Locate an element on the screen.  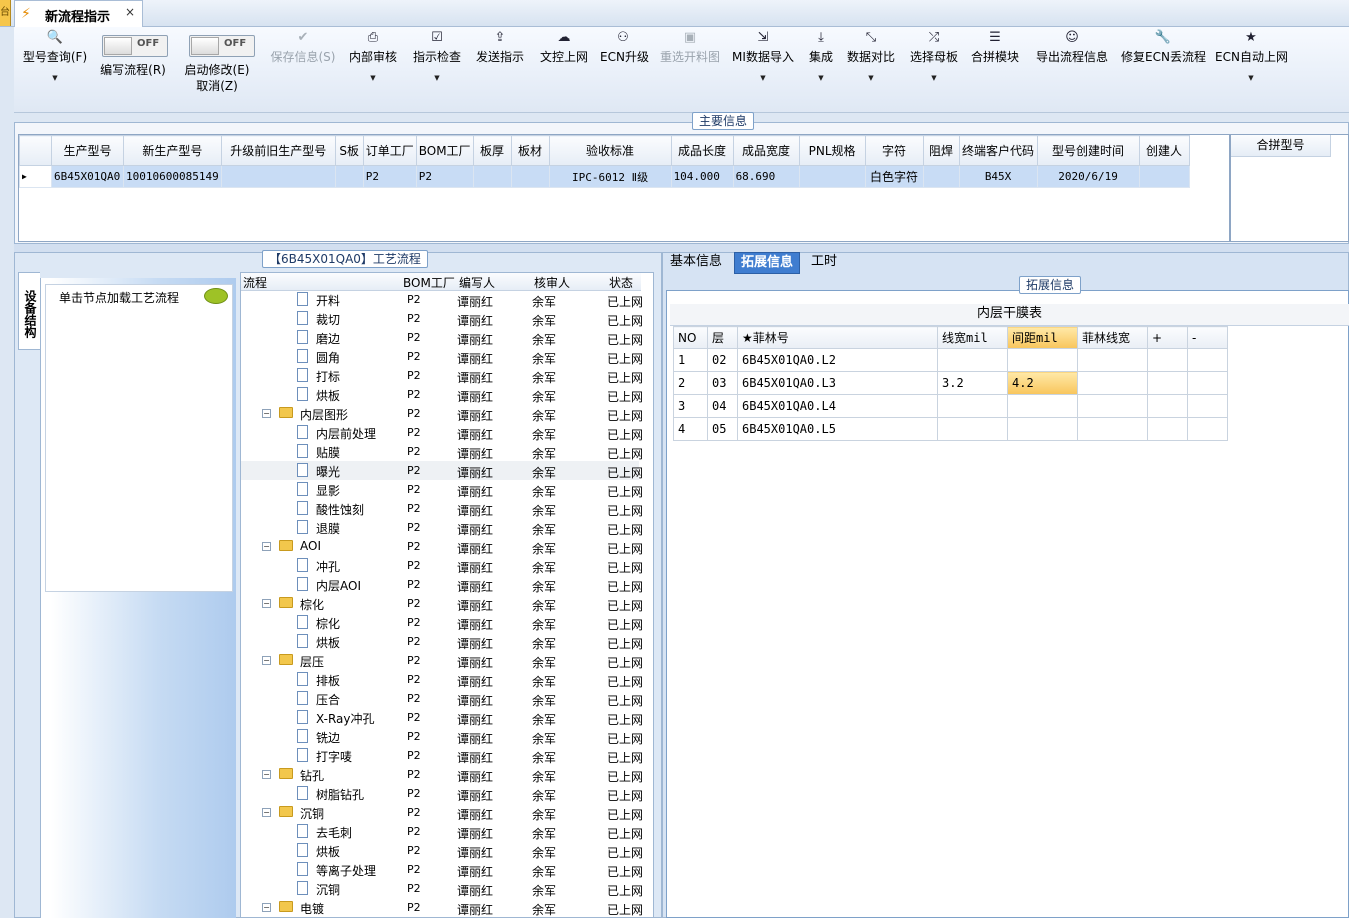
film-col-header: NO is located at coordinates (690, 337).